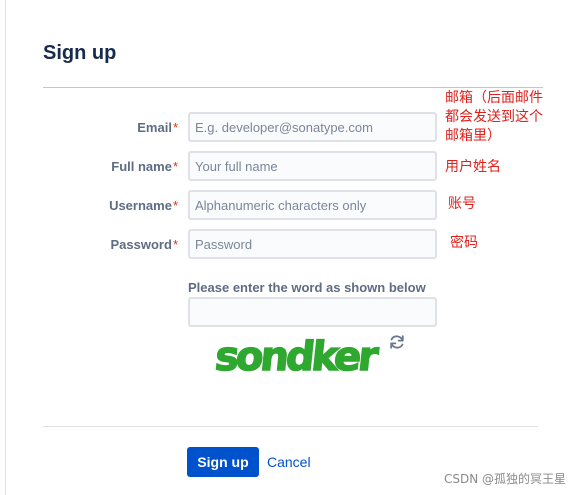 This screenshot has height=495, width=576. I want to click on username-required-mark: *, so click(175, 205).